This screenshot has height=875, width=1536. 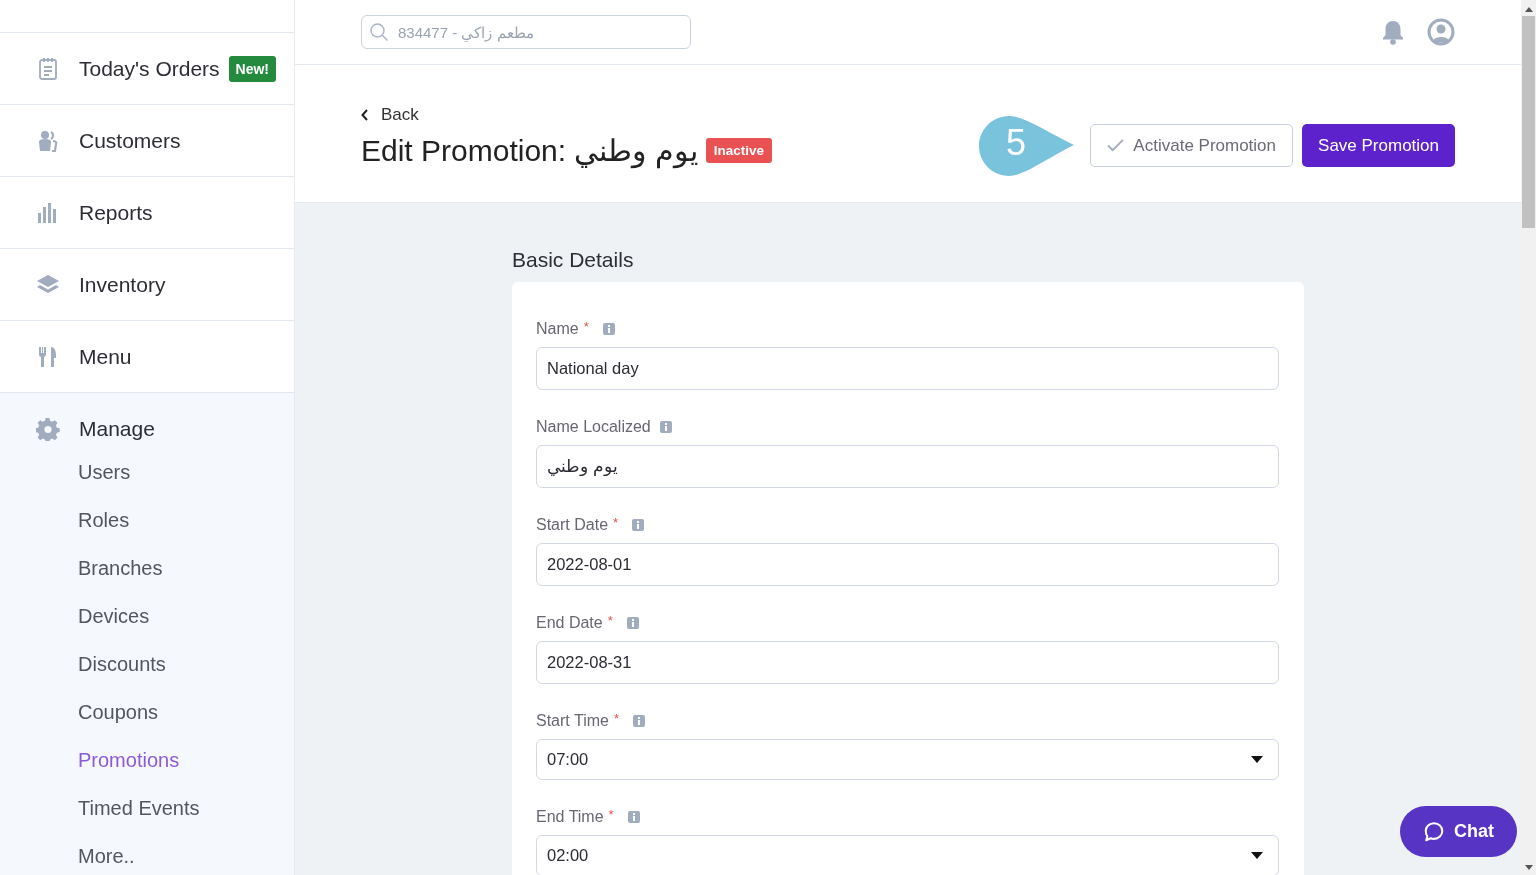 What do you see at coordinates (1434, 831) in the screenshot?
I see `chat-bubble-icon` at bounding box center [1434, 831].